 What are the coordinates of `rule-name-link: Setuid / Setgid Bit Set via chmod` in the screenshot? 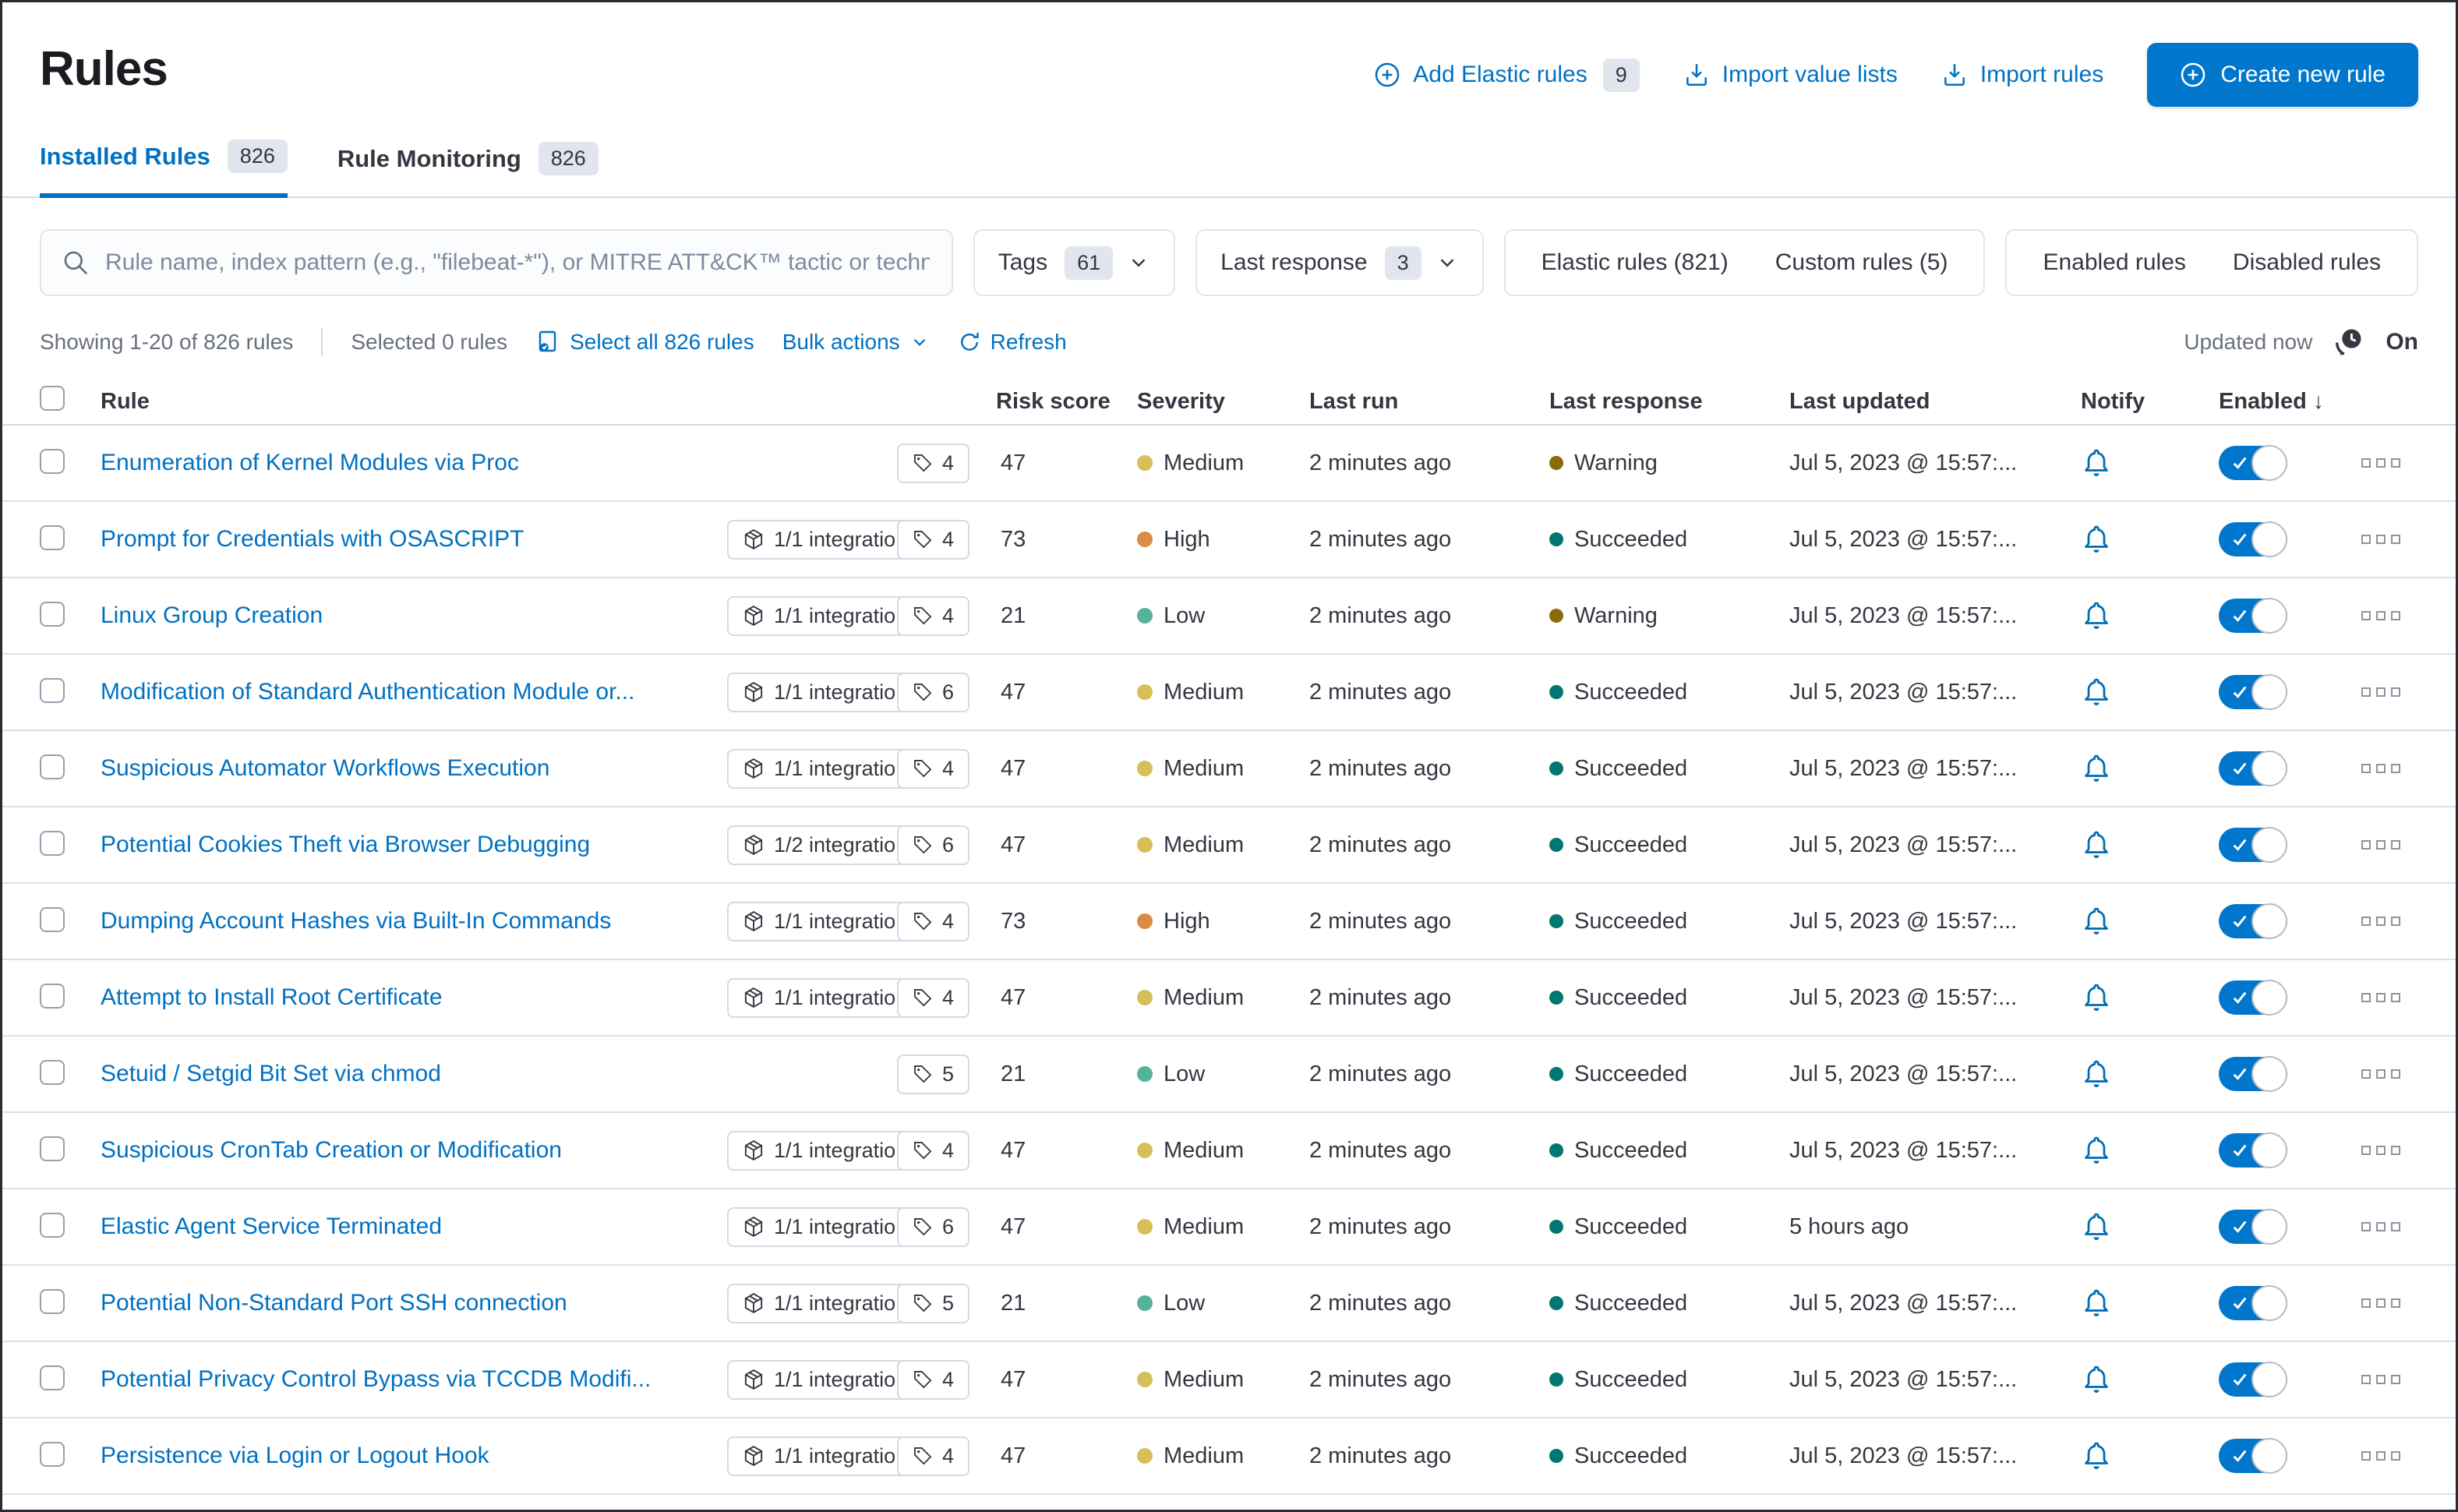 It's located at (414, 1074).